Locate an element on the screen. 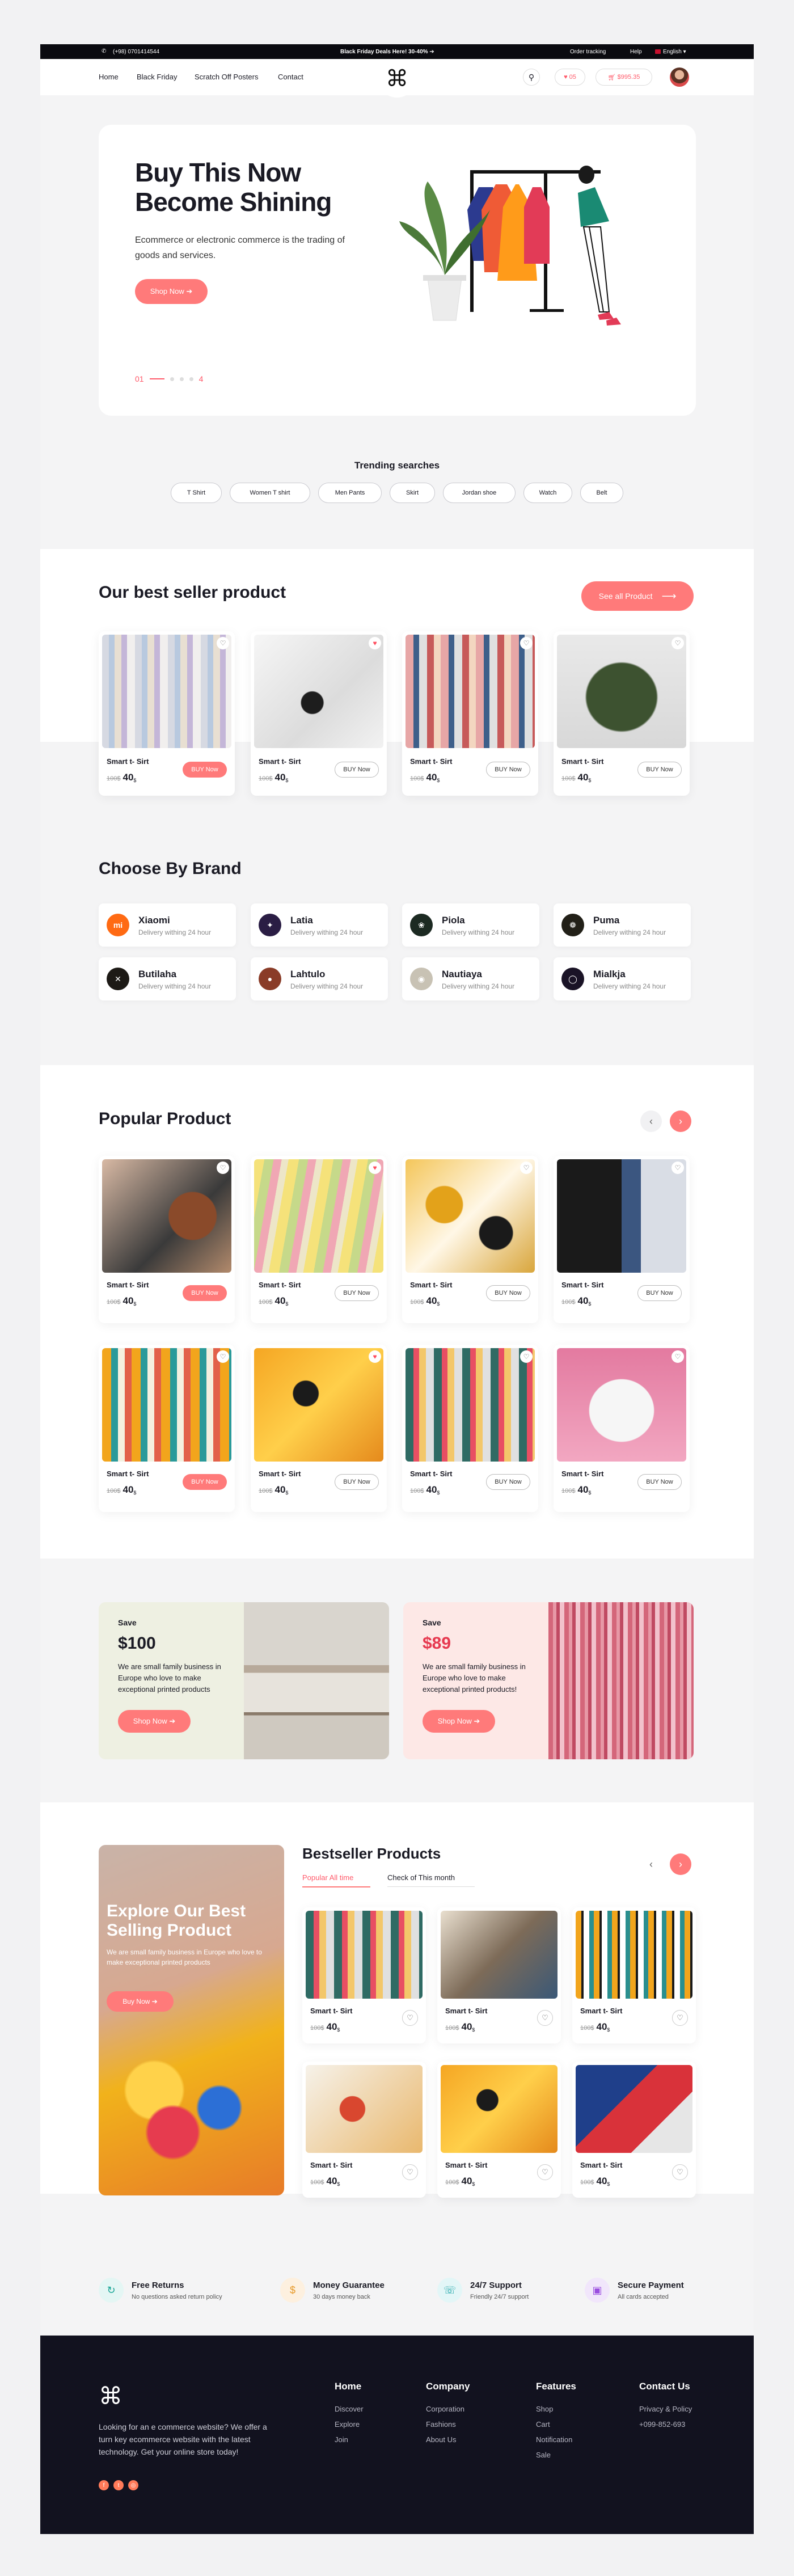 Image resolution: width=794 pixels, height=2576 pixels. wishlist-button: ♥ 05 is located at coordinates (570, 77).